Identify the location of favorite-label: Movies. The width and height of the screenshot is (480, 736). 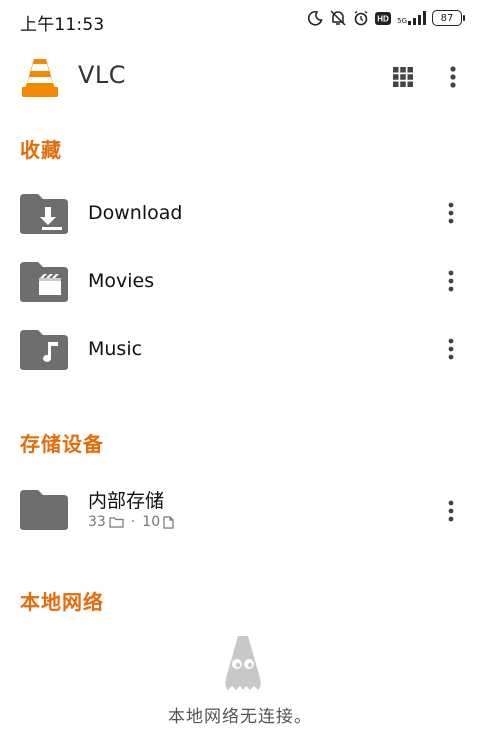
(121, 281).